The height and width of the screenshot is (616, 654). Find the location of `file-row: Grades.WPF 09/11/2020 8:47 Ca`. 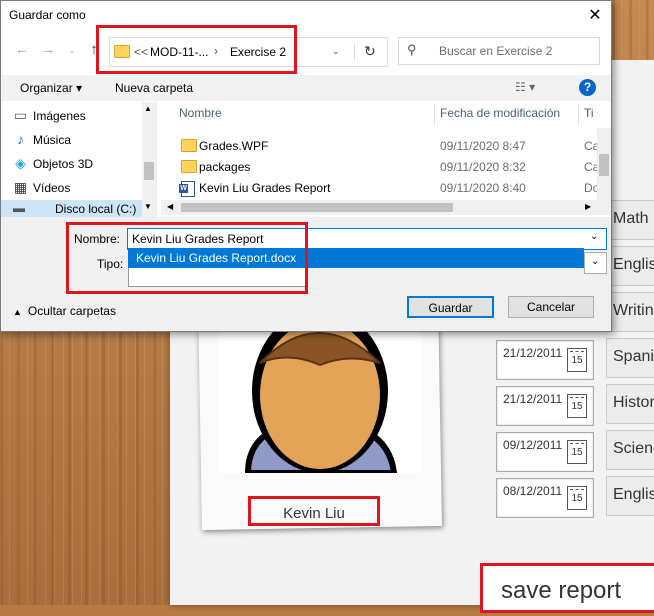

file-row: Grades.WPF 09/11/2020 8:47 Ca is located at coordinates (380, 146).